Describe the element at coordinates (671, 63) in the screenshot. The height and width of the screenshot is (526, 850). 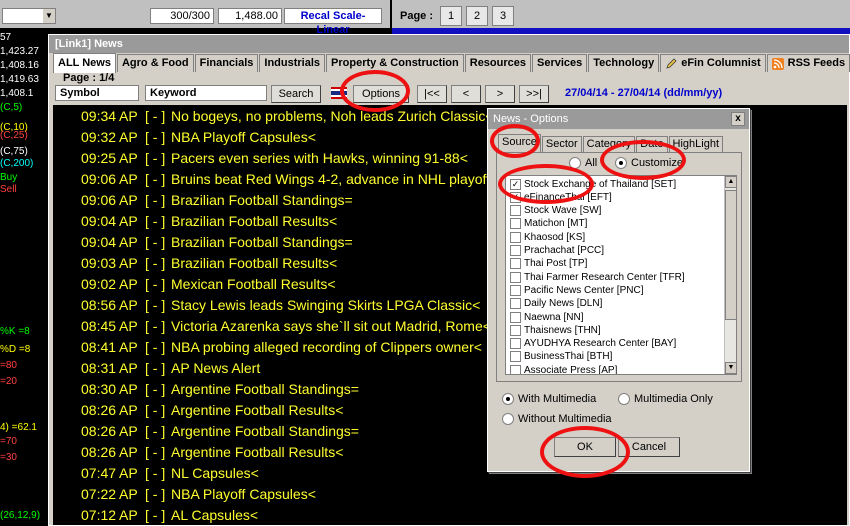
I see `pencil-icon` at that location.